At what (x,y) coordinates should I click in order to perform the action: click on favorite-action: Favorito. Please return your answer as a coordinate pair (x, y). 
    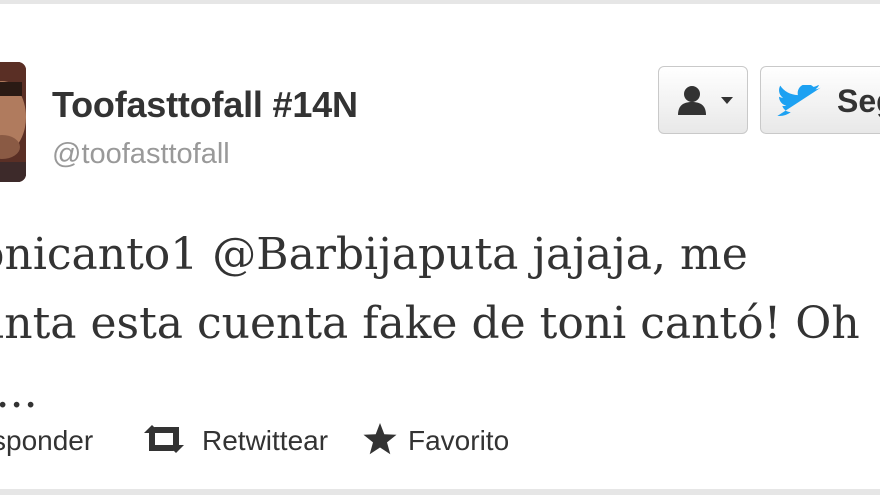
    Looking at the image, I should click on (435, 441).